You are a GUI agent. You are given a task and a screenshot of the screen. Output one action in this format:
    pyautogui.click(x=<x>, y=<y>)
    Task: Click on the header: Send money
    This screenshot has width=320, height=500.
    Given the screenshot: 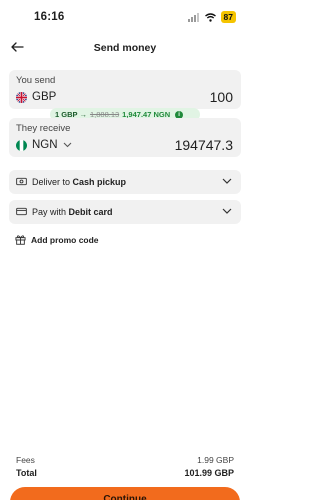 What is the action you would take?
    pyautogui.click(x=125, y=48)
    